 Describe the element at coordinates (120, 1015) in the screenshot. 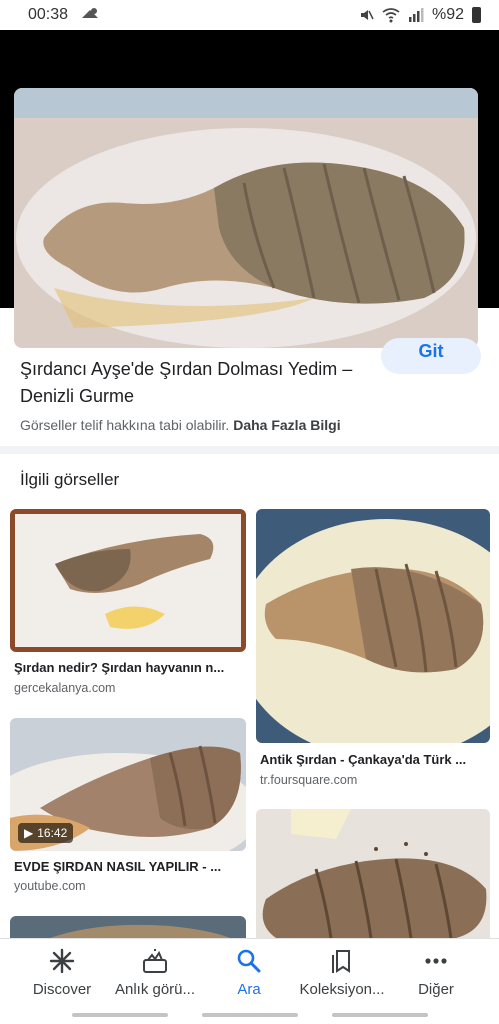

I see `gesture-bar-left` at that location.